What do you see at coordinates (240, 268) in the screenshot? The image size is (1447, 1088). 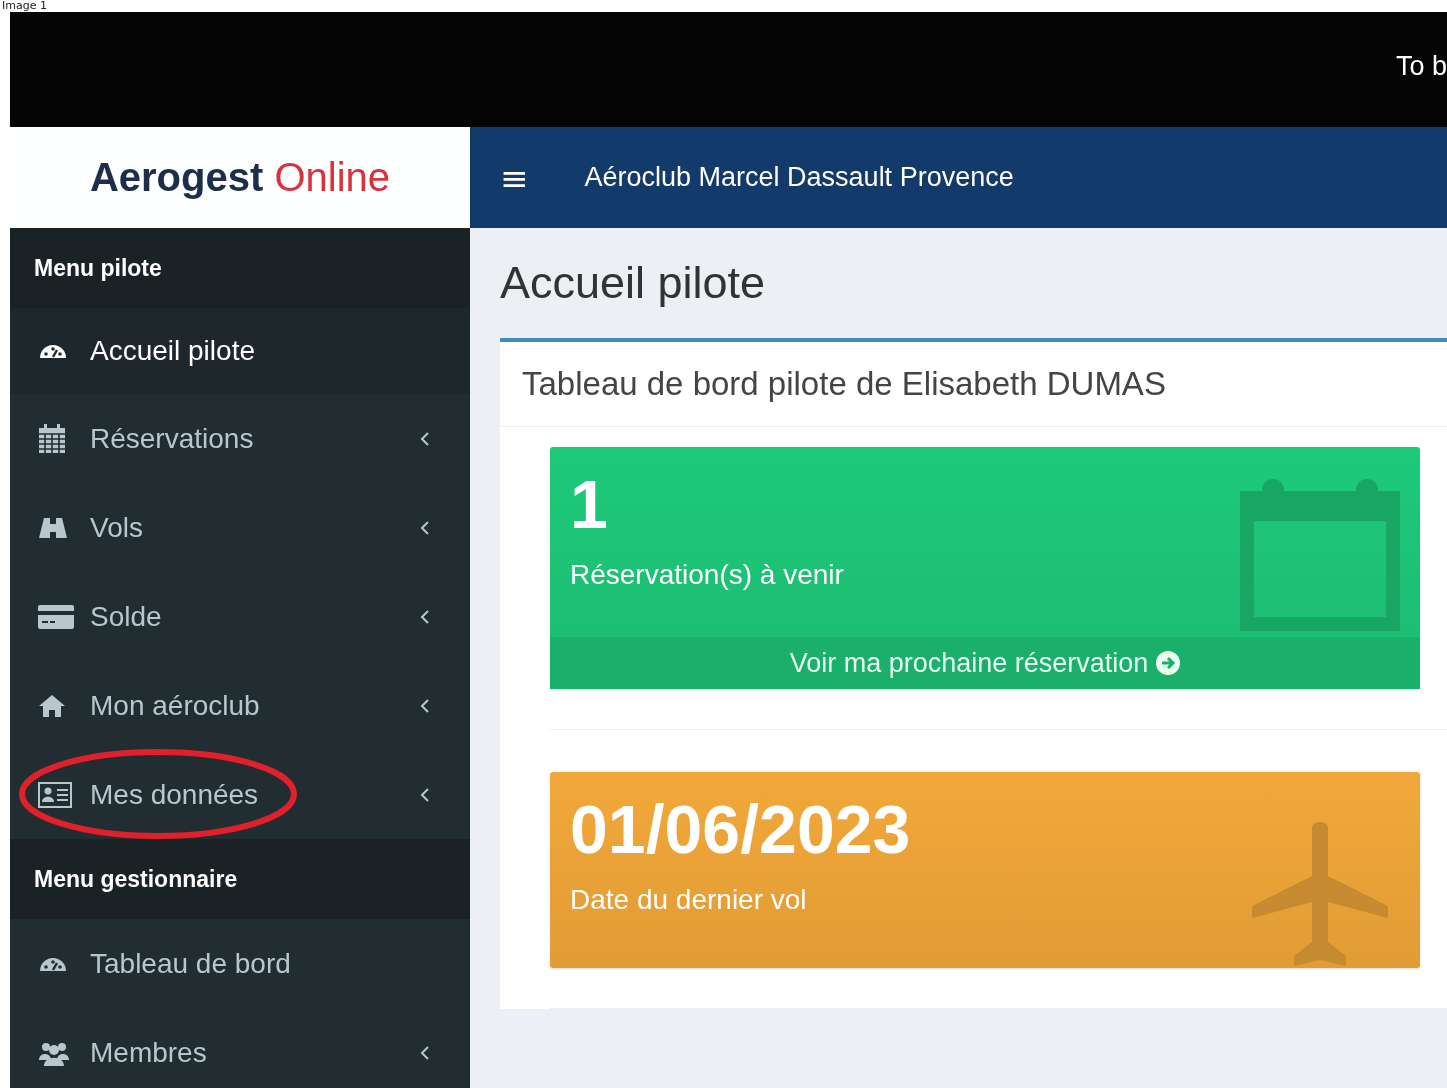 I see `sidebar-header: Menu pilote` at bounding box center [240, 268].